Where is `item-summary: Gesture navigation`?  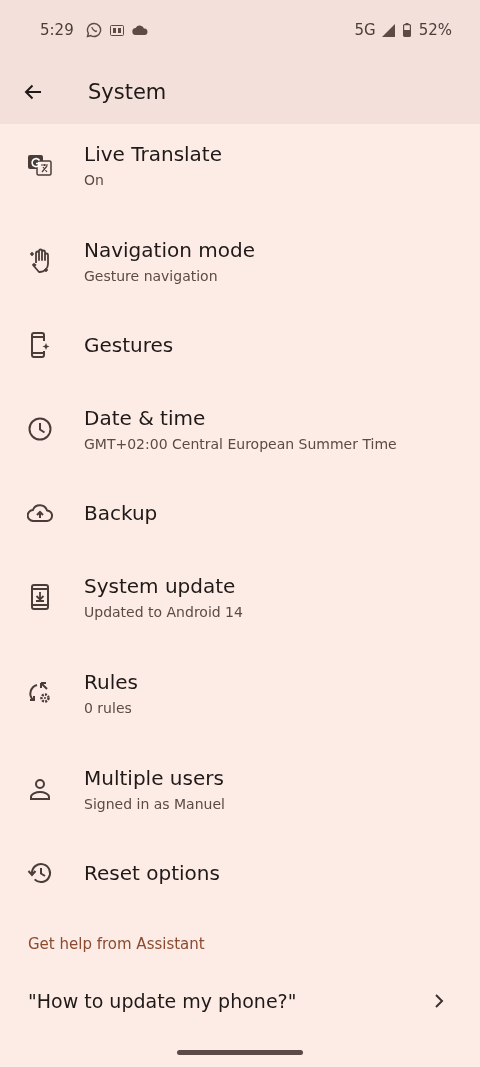
item-summary: Gesture navigation is located at coordinates (151, 276).